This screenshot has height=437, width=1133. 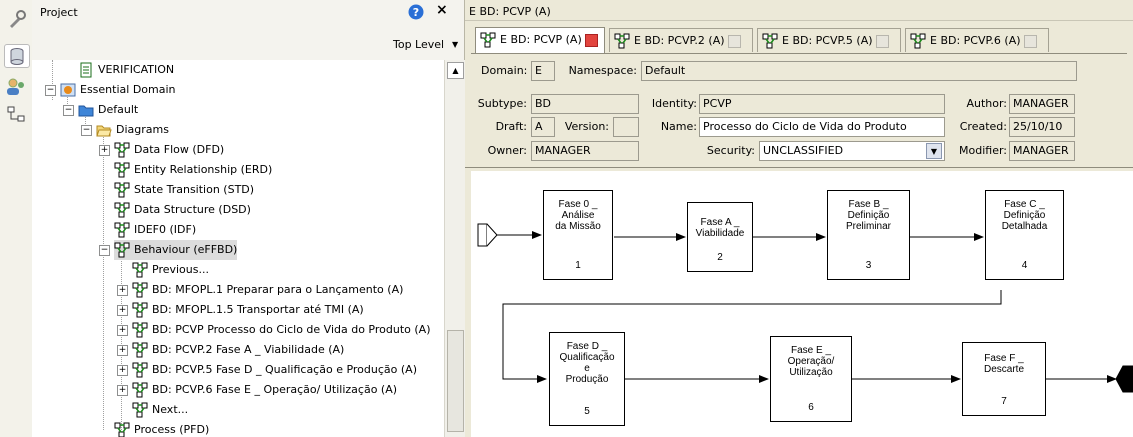 I want to click on function-box: Fase B _ Definição Preliminar 3, so click(x=868, y=235).